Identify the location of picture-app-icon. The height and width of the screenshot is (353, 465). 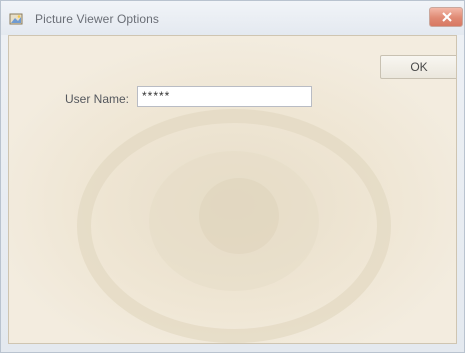
(17, 19).